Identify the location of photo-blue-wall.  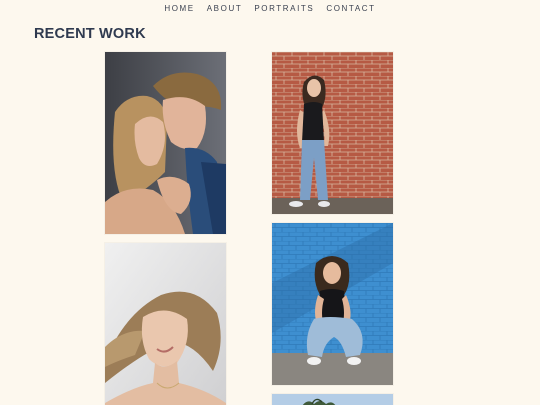
(332, 304).